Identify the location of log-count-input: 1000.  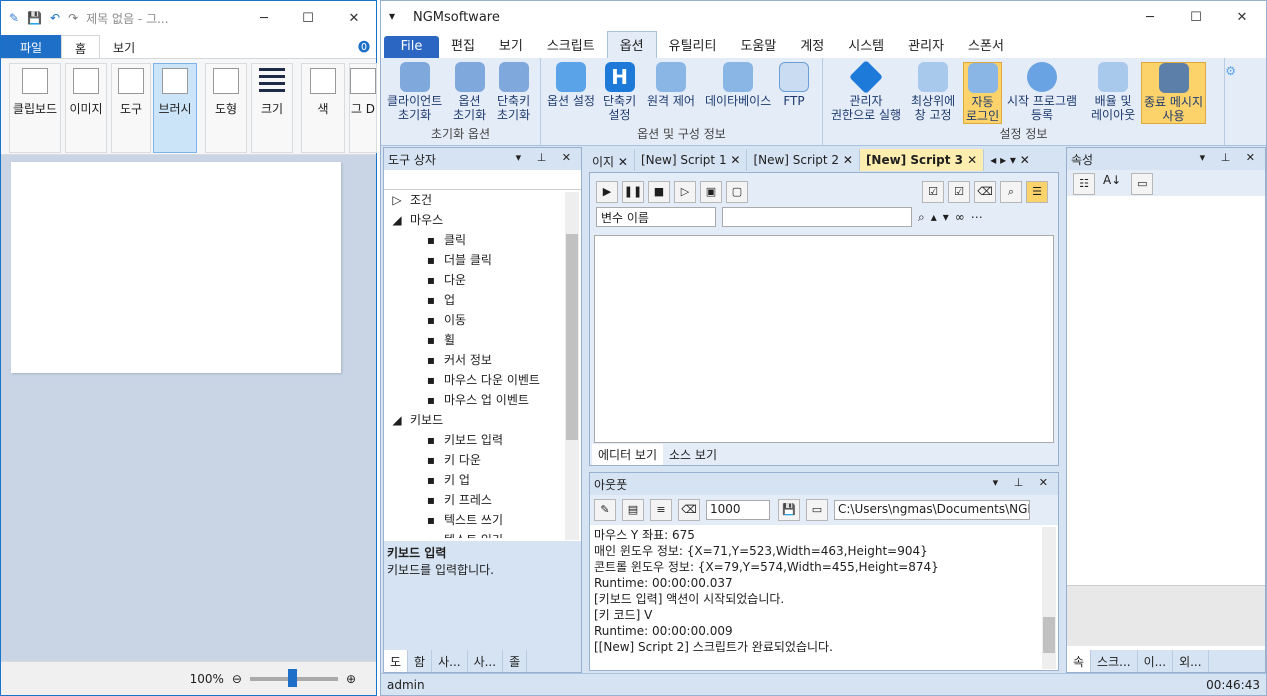
(738, 510).